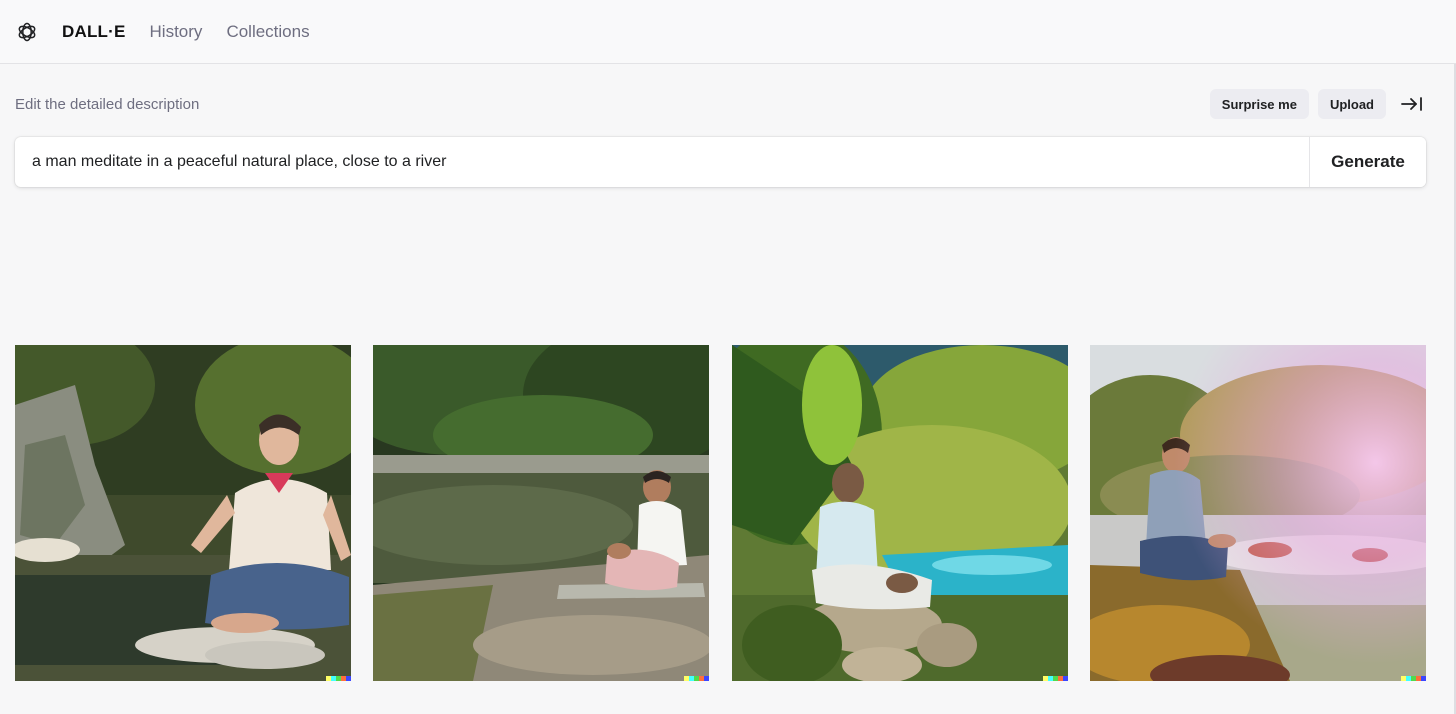  Describe the element at coordinates (1313, 104) in the screenshot. I see `editor-actions: Surprise me Upload` at that location.